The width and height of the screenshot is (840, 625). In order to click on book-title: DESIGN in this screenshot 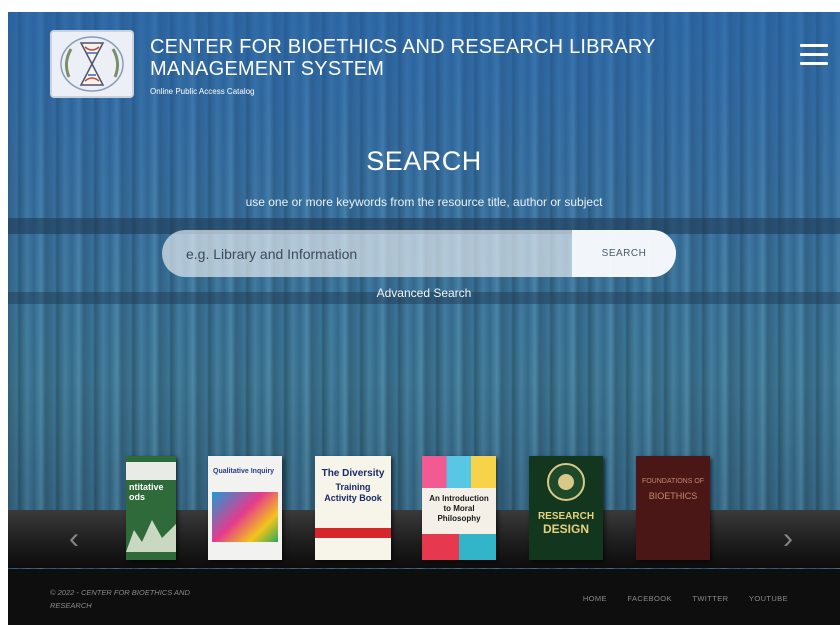, I will do `click(565, 529)`.